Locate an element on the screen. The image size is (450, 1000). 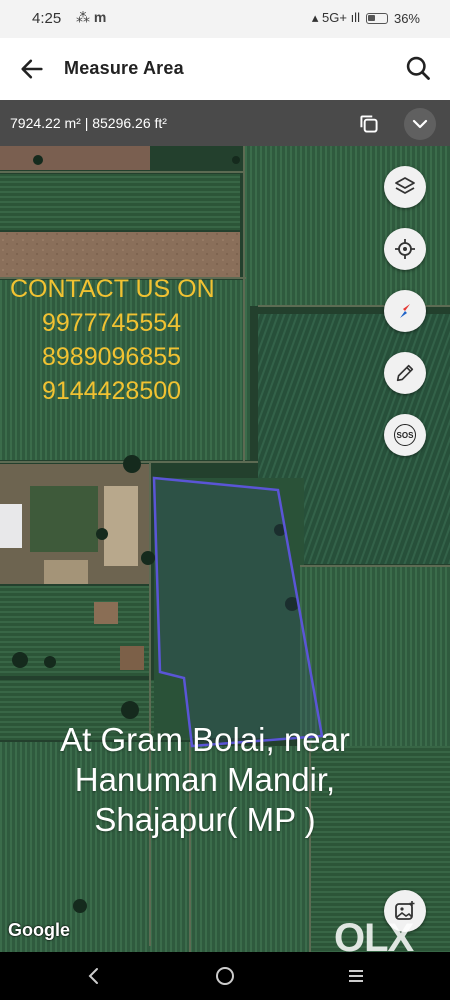
search-icon is located at coordinates (418, 68).